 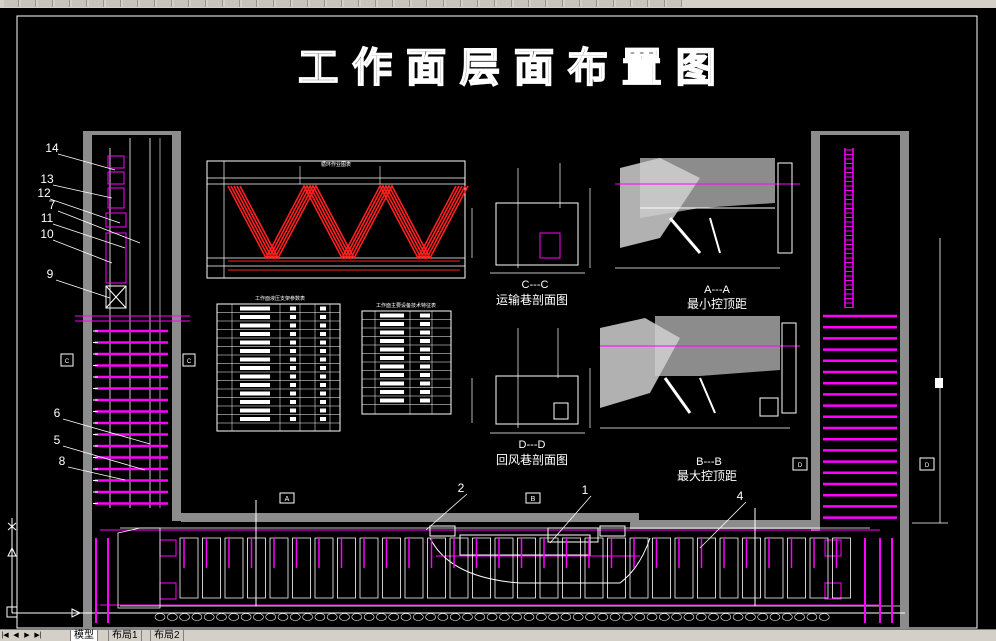 What do you see at coordinates (406, 358) in the screenshot?
I see `equipment-spec-table: 工作面主要设备技术特征表` at bounding box center [406, 358].